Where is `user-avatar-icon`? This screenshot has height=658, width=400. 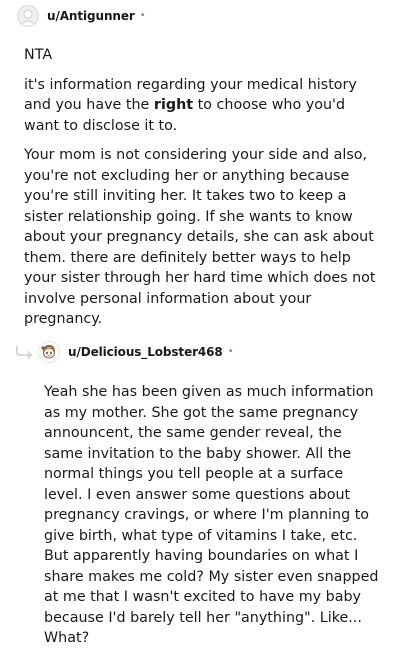 user-avatar-icon is located at coordinates (28, 17).